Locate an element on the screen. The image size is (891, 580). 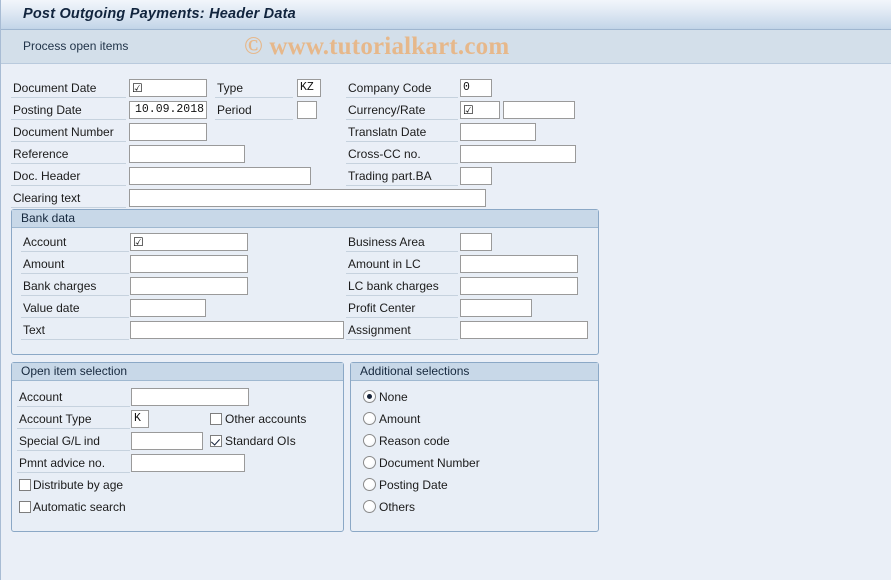
pmnt-advice-no-input is located at coordinates (188, 463).